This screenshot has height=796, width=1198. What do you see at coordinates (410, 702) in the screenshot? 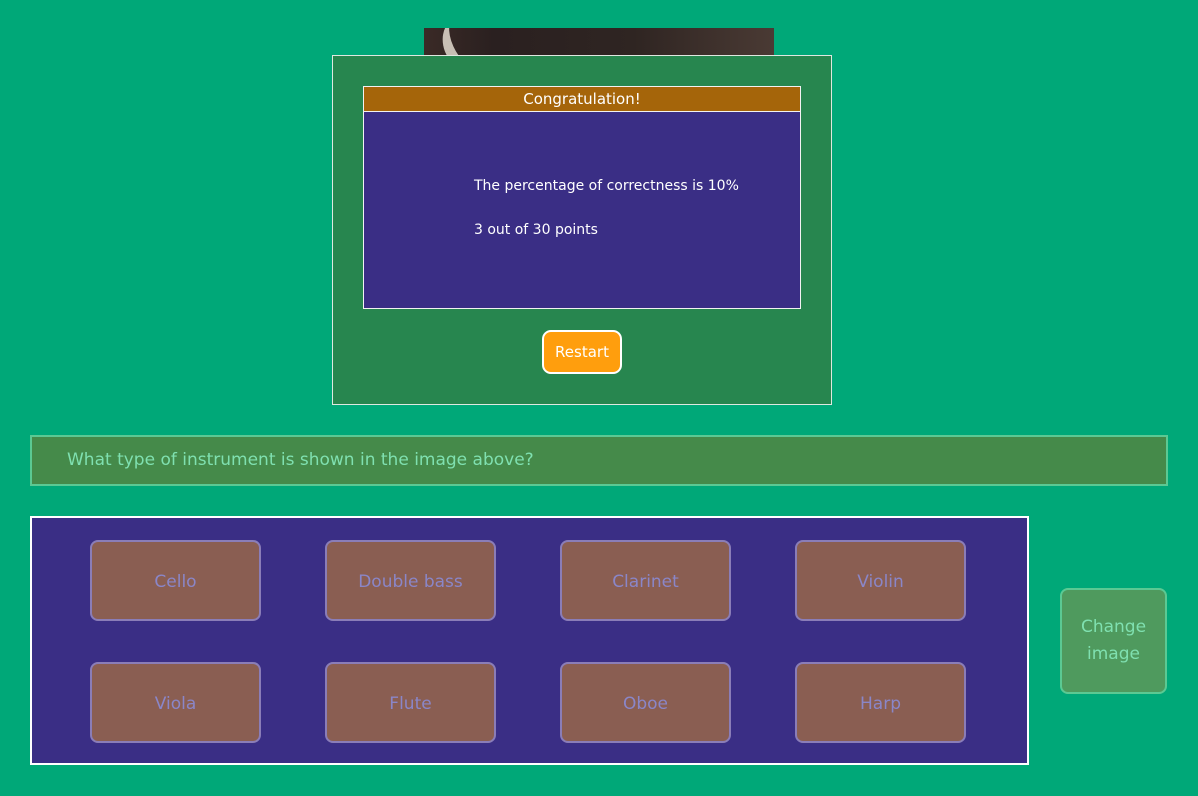
I see `answer-button-flute: Flute` at bounding box center [410, 702].